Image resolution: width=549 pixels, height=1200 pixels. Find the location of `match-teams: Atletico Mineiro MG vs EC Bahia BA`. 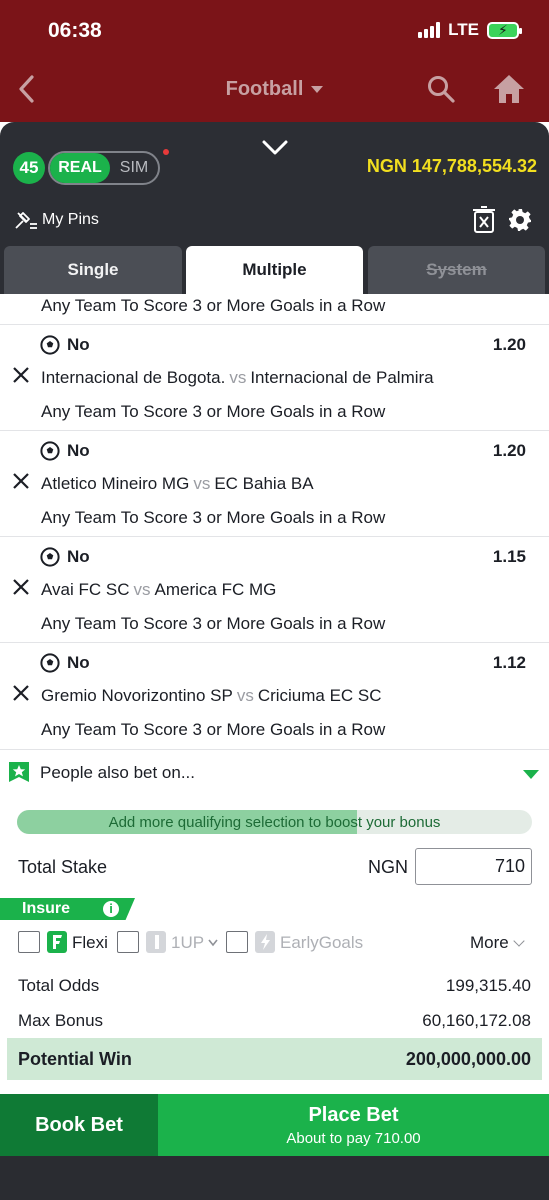

match-teams: Atletico Mineiro MG vs EC Bahia BA is located at coordinates (177, 484).